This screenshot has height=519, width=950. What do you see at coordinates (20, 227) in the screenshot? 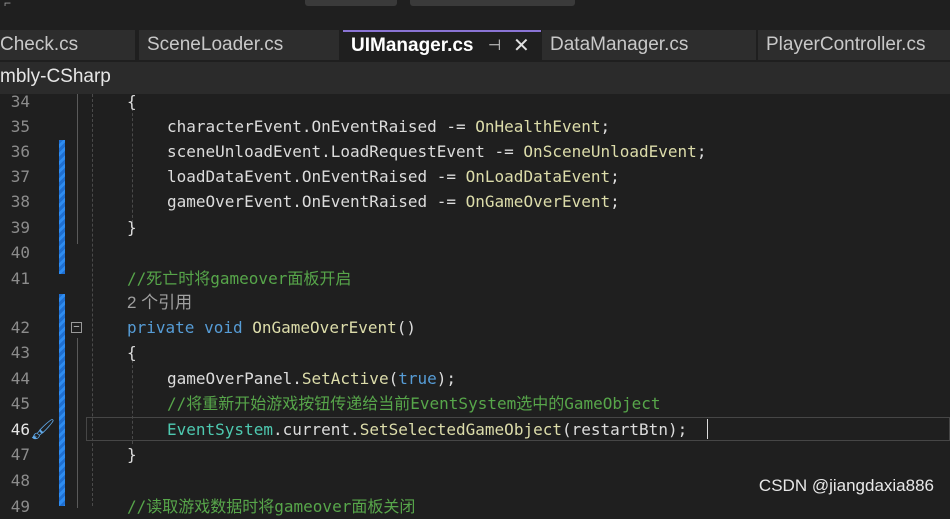
I see `line-number: 39` at bounding box center [20, 227].